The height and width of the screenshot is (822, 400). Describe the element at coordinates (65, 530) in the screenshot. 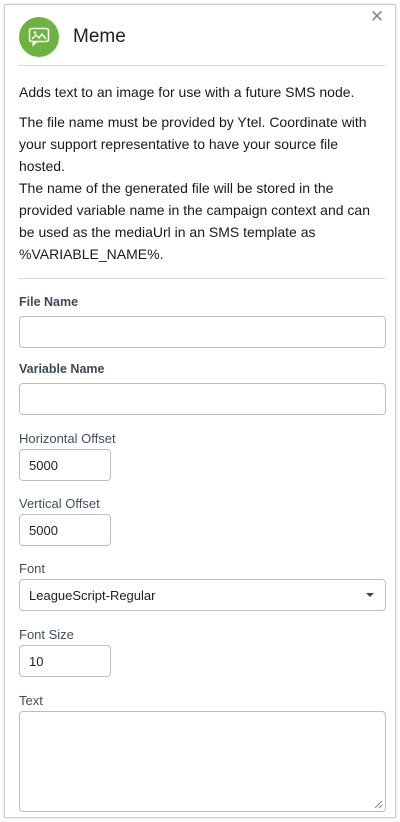

I see `vertical-offset-input: 5000` at that location.